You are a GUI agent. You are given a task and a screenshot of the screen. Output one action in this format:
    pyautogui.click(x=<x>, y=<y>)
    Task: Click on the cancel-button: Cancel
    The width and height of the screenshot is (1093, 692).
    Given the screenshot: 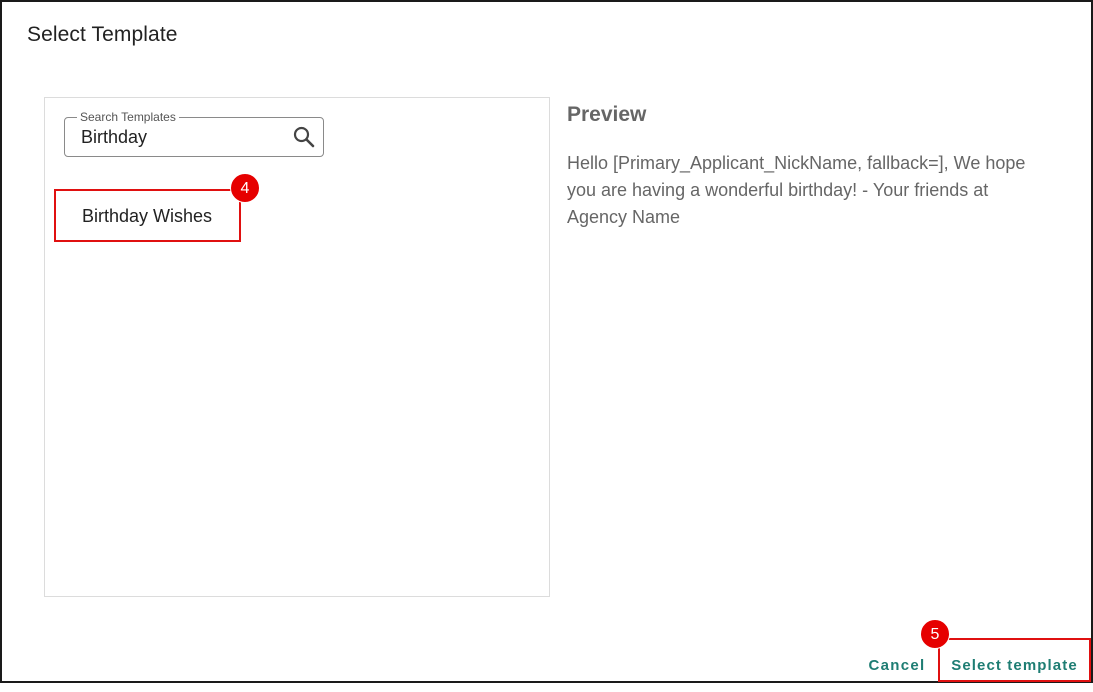 What is the action you would take?
    pyautogui.click(x=897, y=666)
    